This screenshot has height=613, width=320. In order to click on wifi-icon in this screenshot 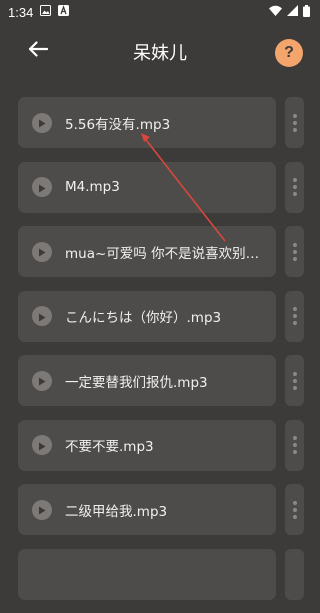, I will do `click(275, 12)`.